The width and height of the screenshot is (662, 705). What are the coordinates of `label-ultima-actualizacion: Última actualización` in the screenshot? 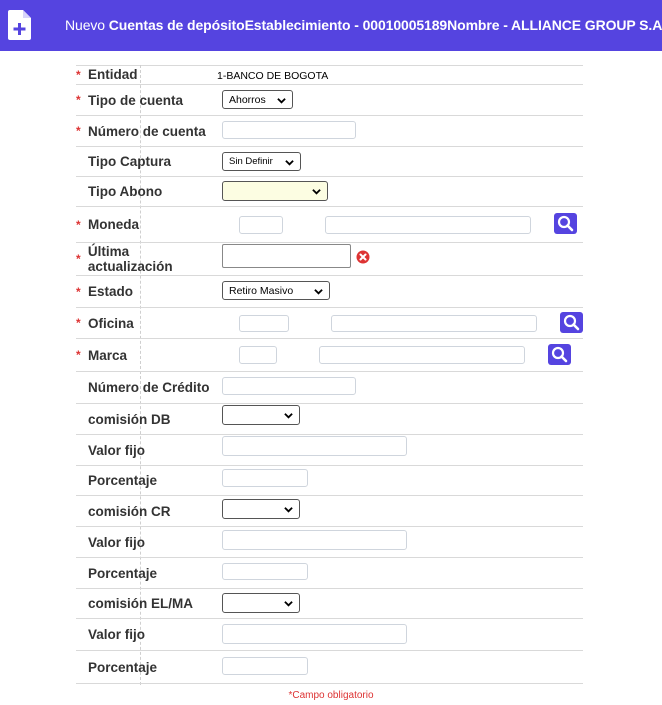 It's located at (130, 259).